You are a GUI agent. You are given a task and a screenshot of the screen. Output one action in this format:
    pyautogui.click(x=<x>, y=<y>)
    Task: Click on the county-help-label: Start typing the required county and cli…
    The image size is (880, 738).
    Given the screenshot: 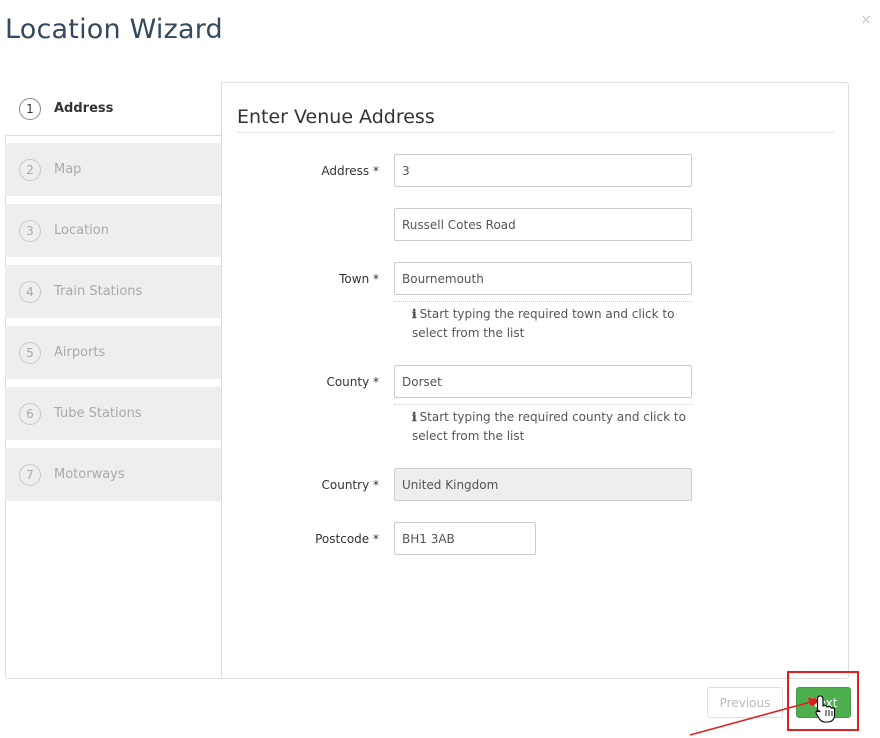 What is the action you would take?
    pyautogui.click(x=549, y=426)
    